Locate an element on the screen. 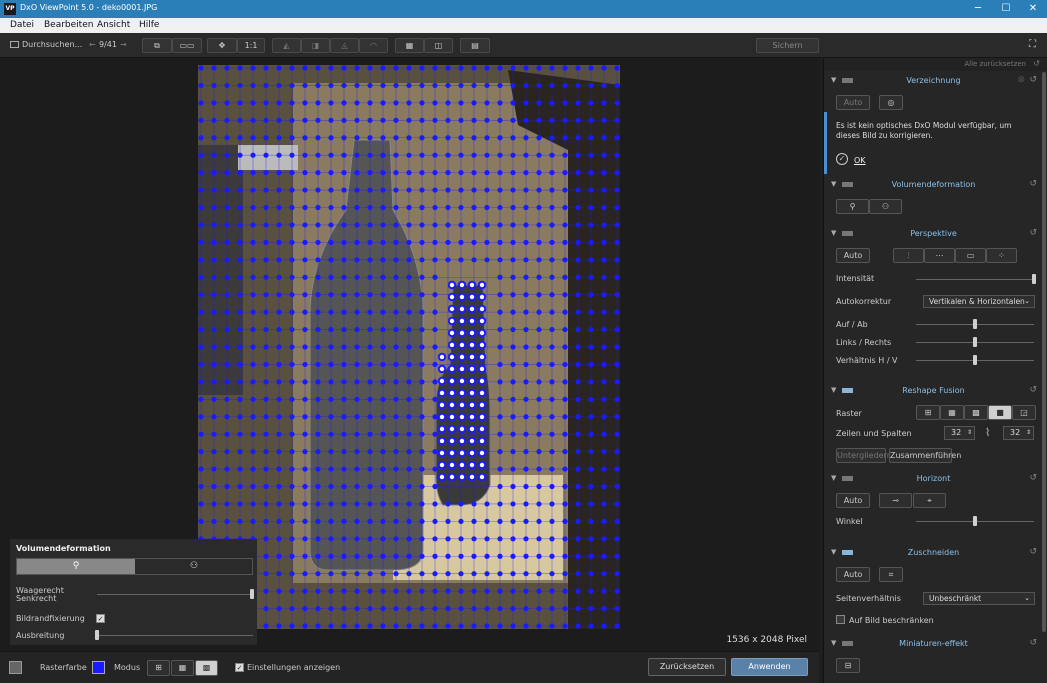 The height and width of the screenshot is (683, 1047). aspect-dropdown: Unbeschränkt ⌄ is located at coordinates (979, 598).